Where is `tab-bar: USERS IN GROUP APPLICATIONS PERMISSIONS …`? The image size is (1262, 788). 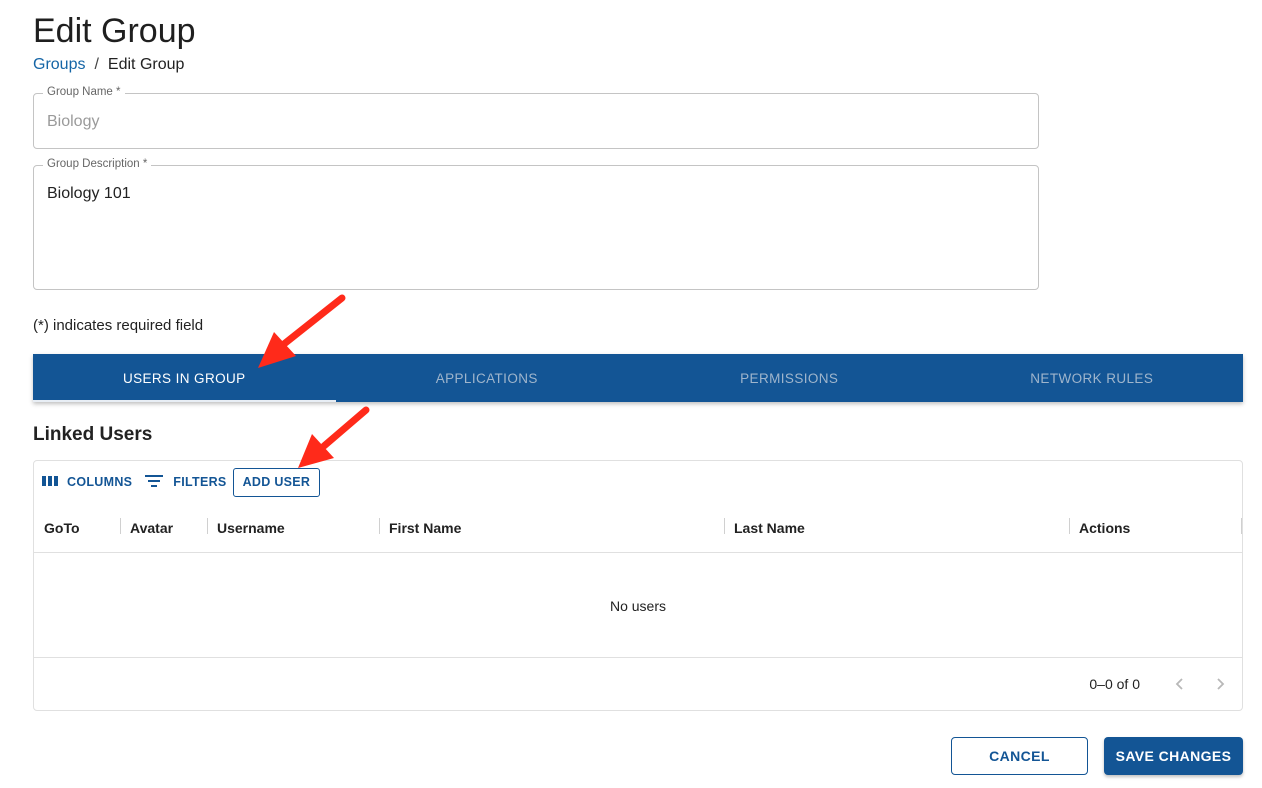 tab-bar: USERS IN GROUP APPLICATIONS PERMISSIONS … is located at coordinates (638, 378).